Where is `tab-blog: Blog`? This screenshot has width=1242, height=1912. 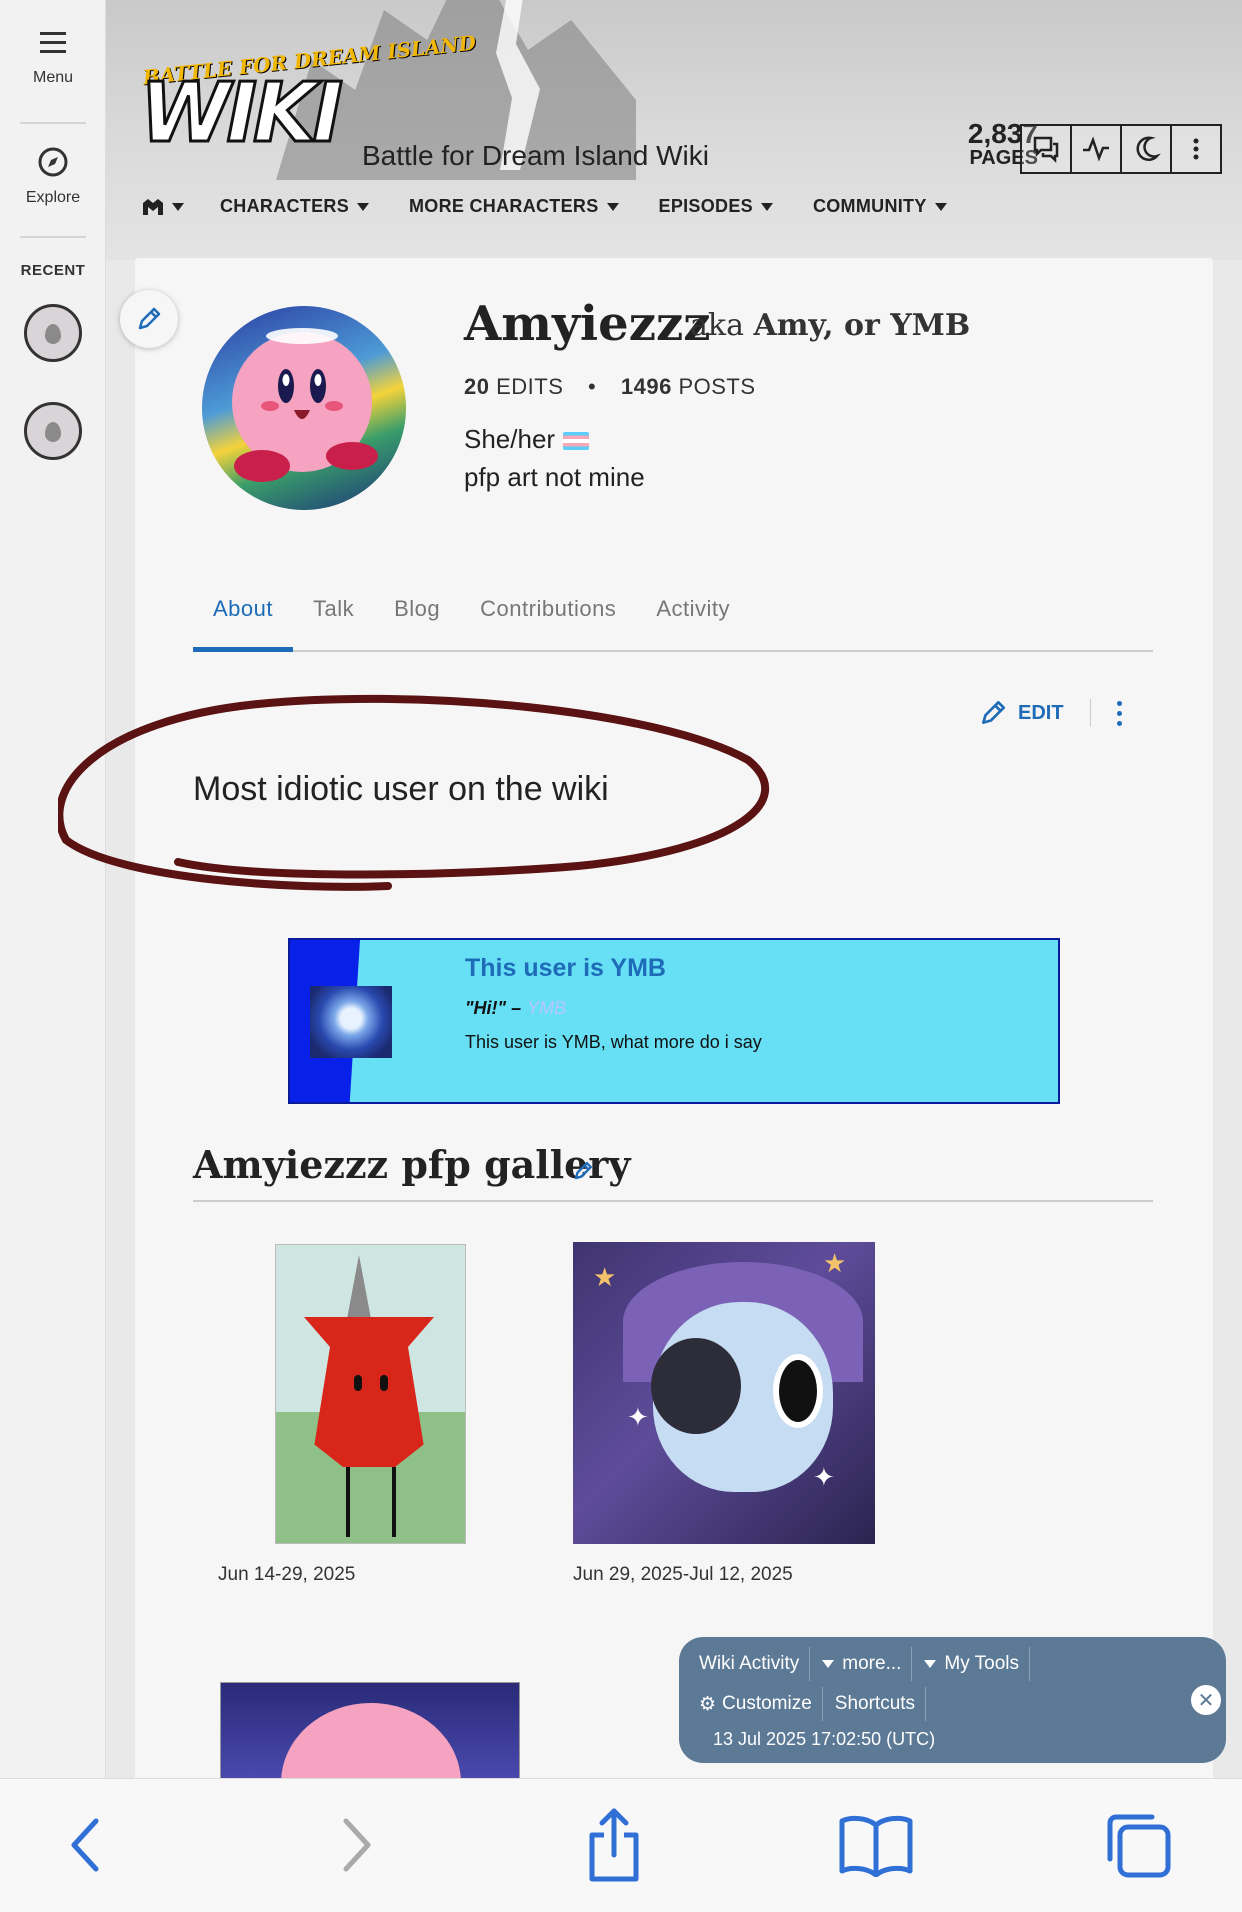 tab-blog: Blog is located at coordinates (417, 620).